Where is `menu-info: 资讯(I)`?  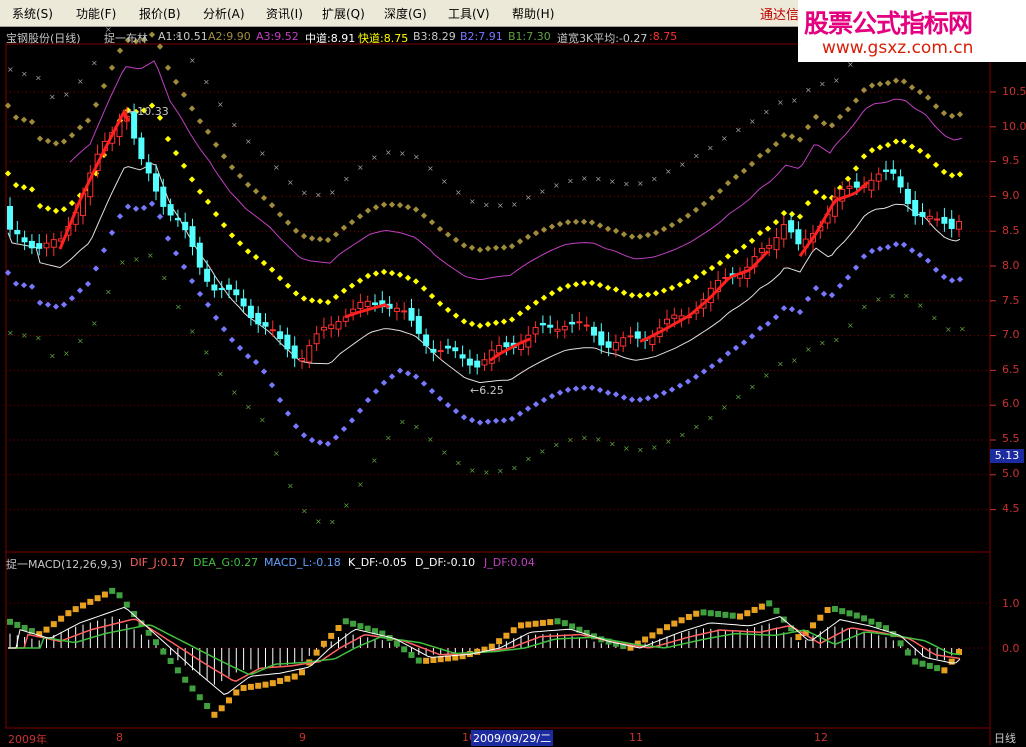
menu-info: 资讯(I) is located at coordinates (284, 13).